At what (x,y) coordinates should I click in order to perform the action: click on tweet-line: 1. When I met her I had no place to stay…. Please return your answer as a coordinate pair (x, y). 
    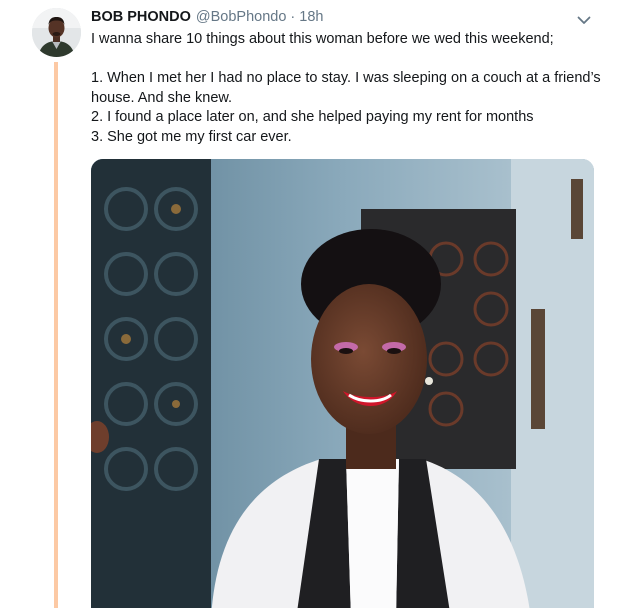
    Looking at the image, I should click on (346, 88).